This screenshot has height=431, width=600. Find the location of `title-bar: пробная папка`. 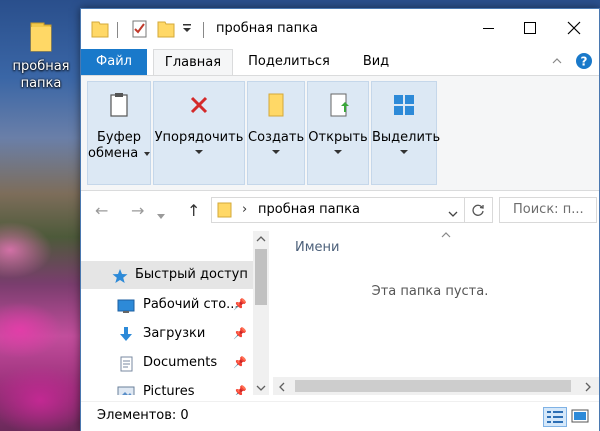

title-bar: пробная папка is located at coordinates (340, 28).